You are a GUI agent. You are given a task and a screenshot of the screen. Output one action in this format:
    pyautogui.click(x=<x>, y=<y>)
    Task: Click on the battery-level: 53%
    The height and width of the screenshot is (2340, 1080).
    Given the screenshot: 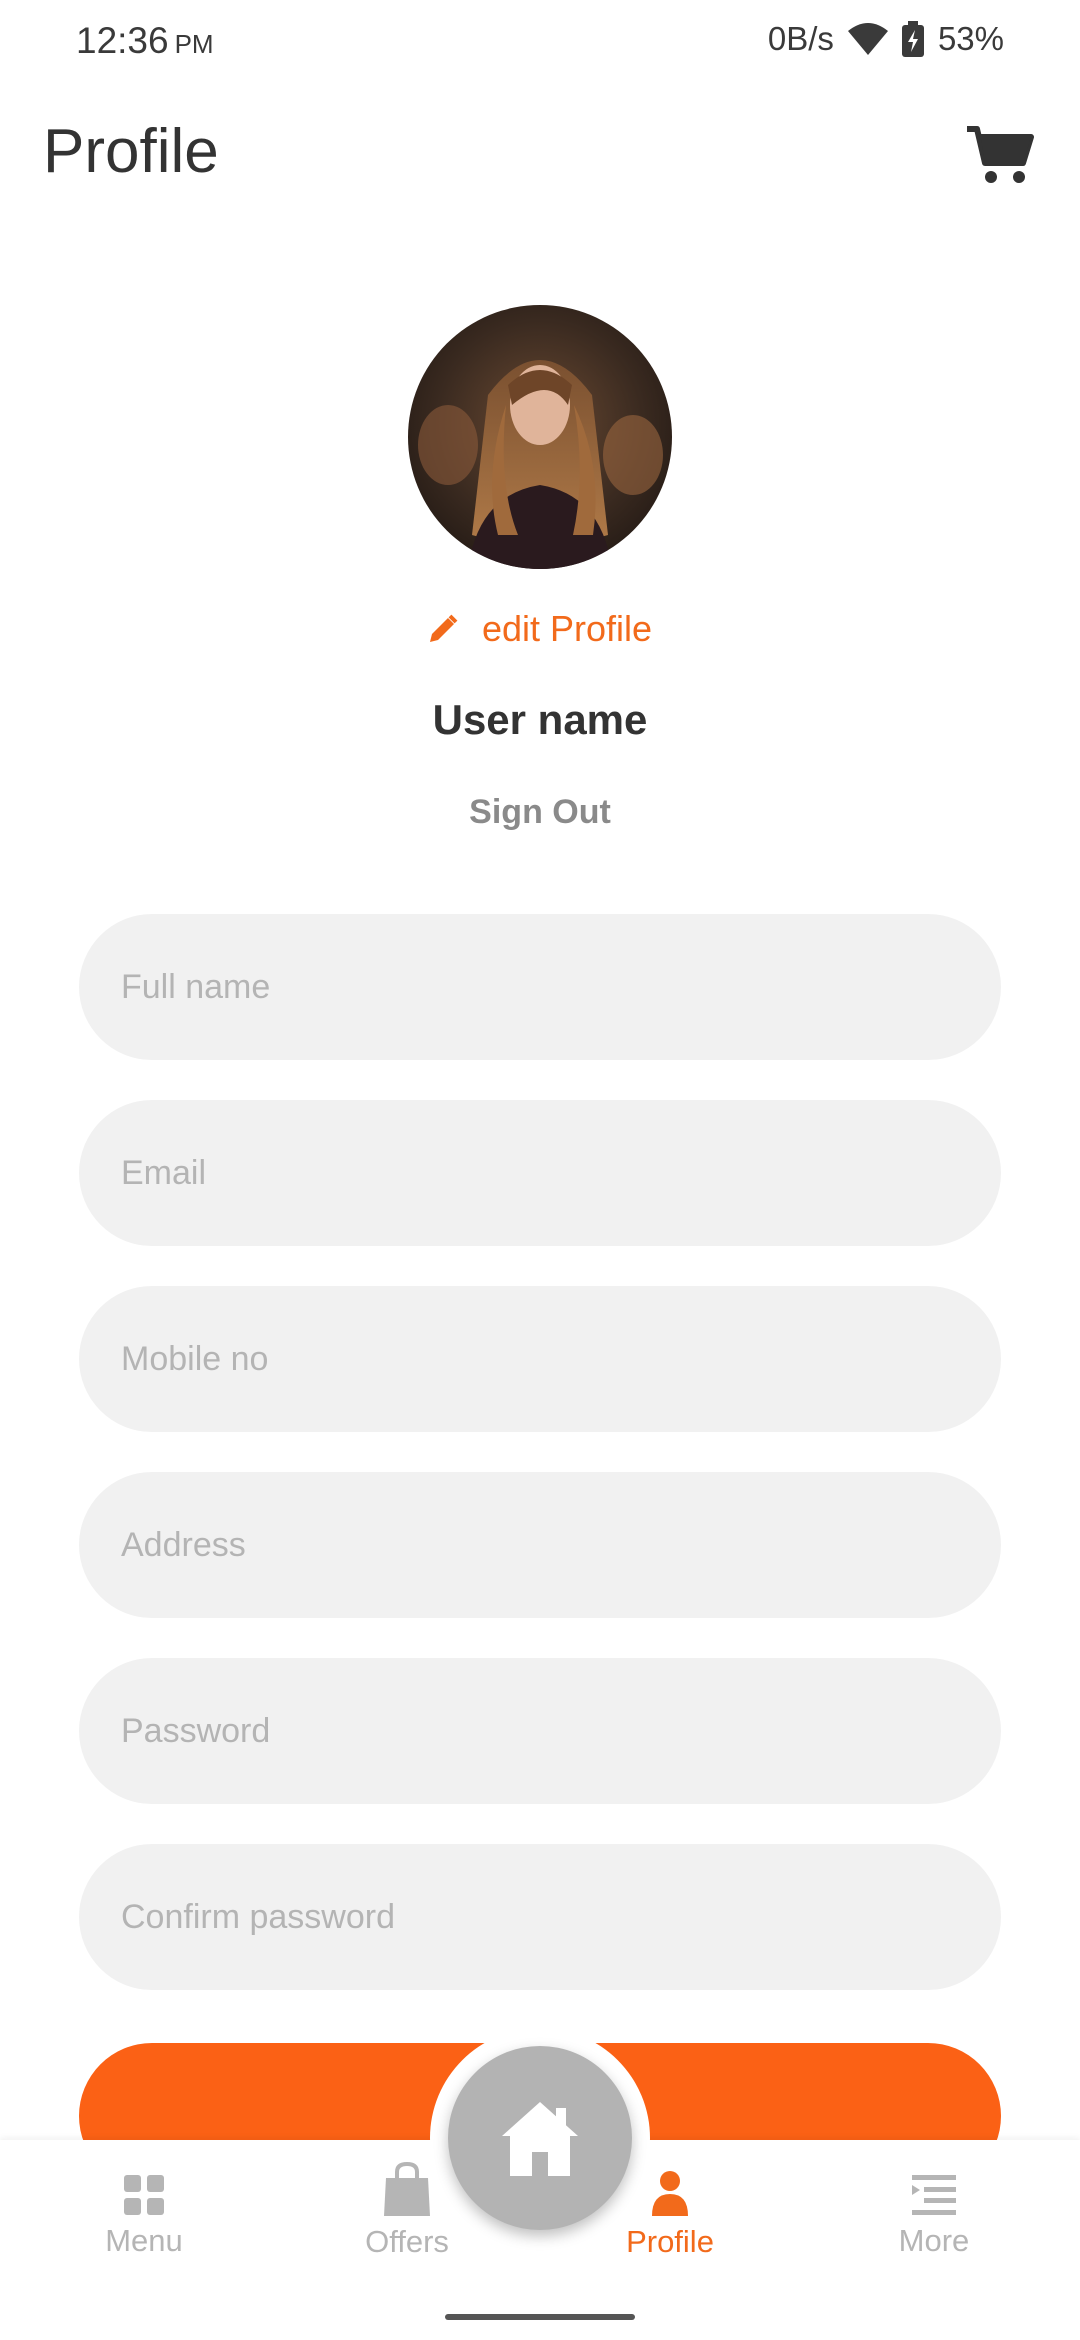 What is the action you would take?
    pyautogui.click(x=970, y=38)
    